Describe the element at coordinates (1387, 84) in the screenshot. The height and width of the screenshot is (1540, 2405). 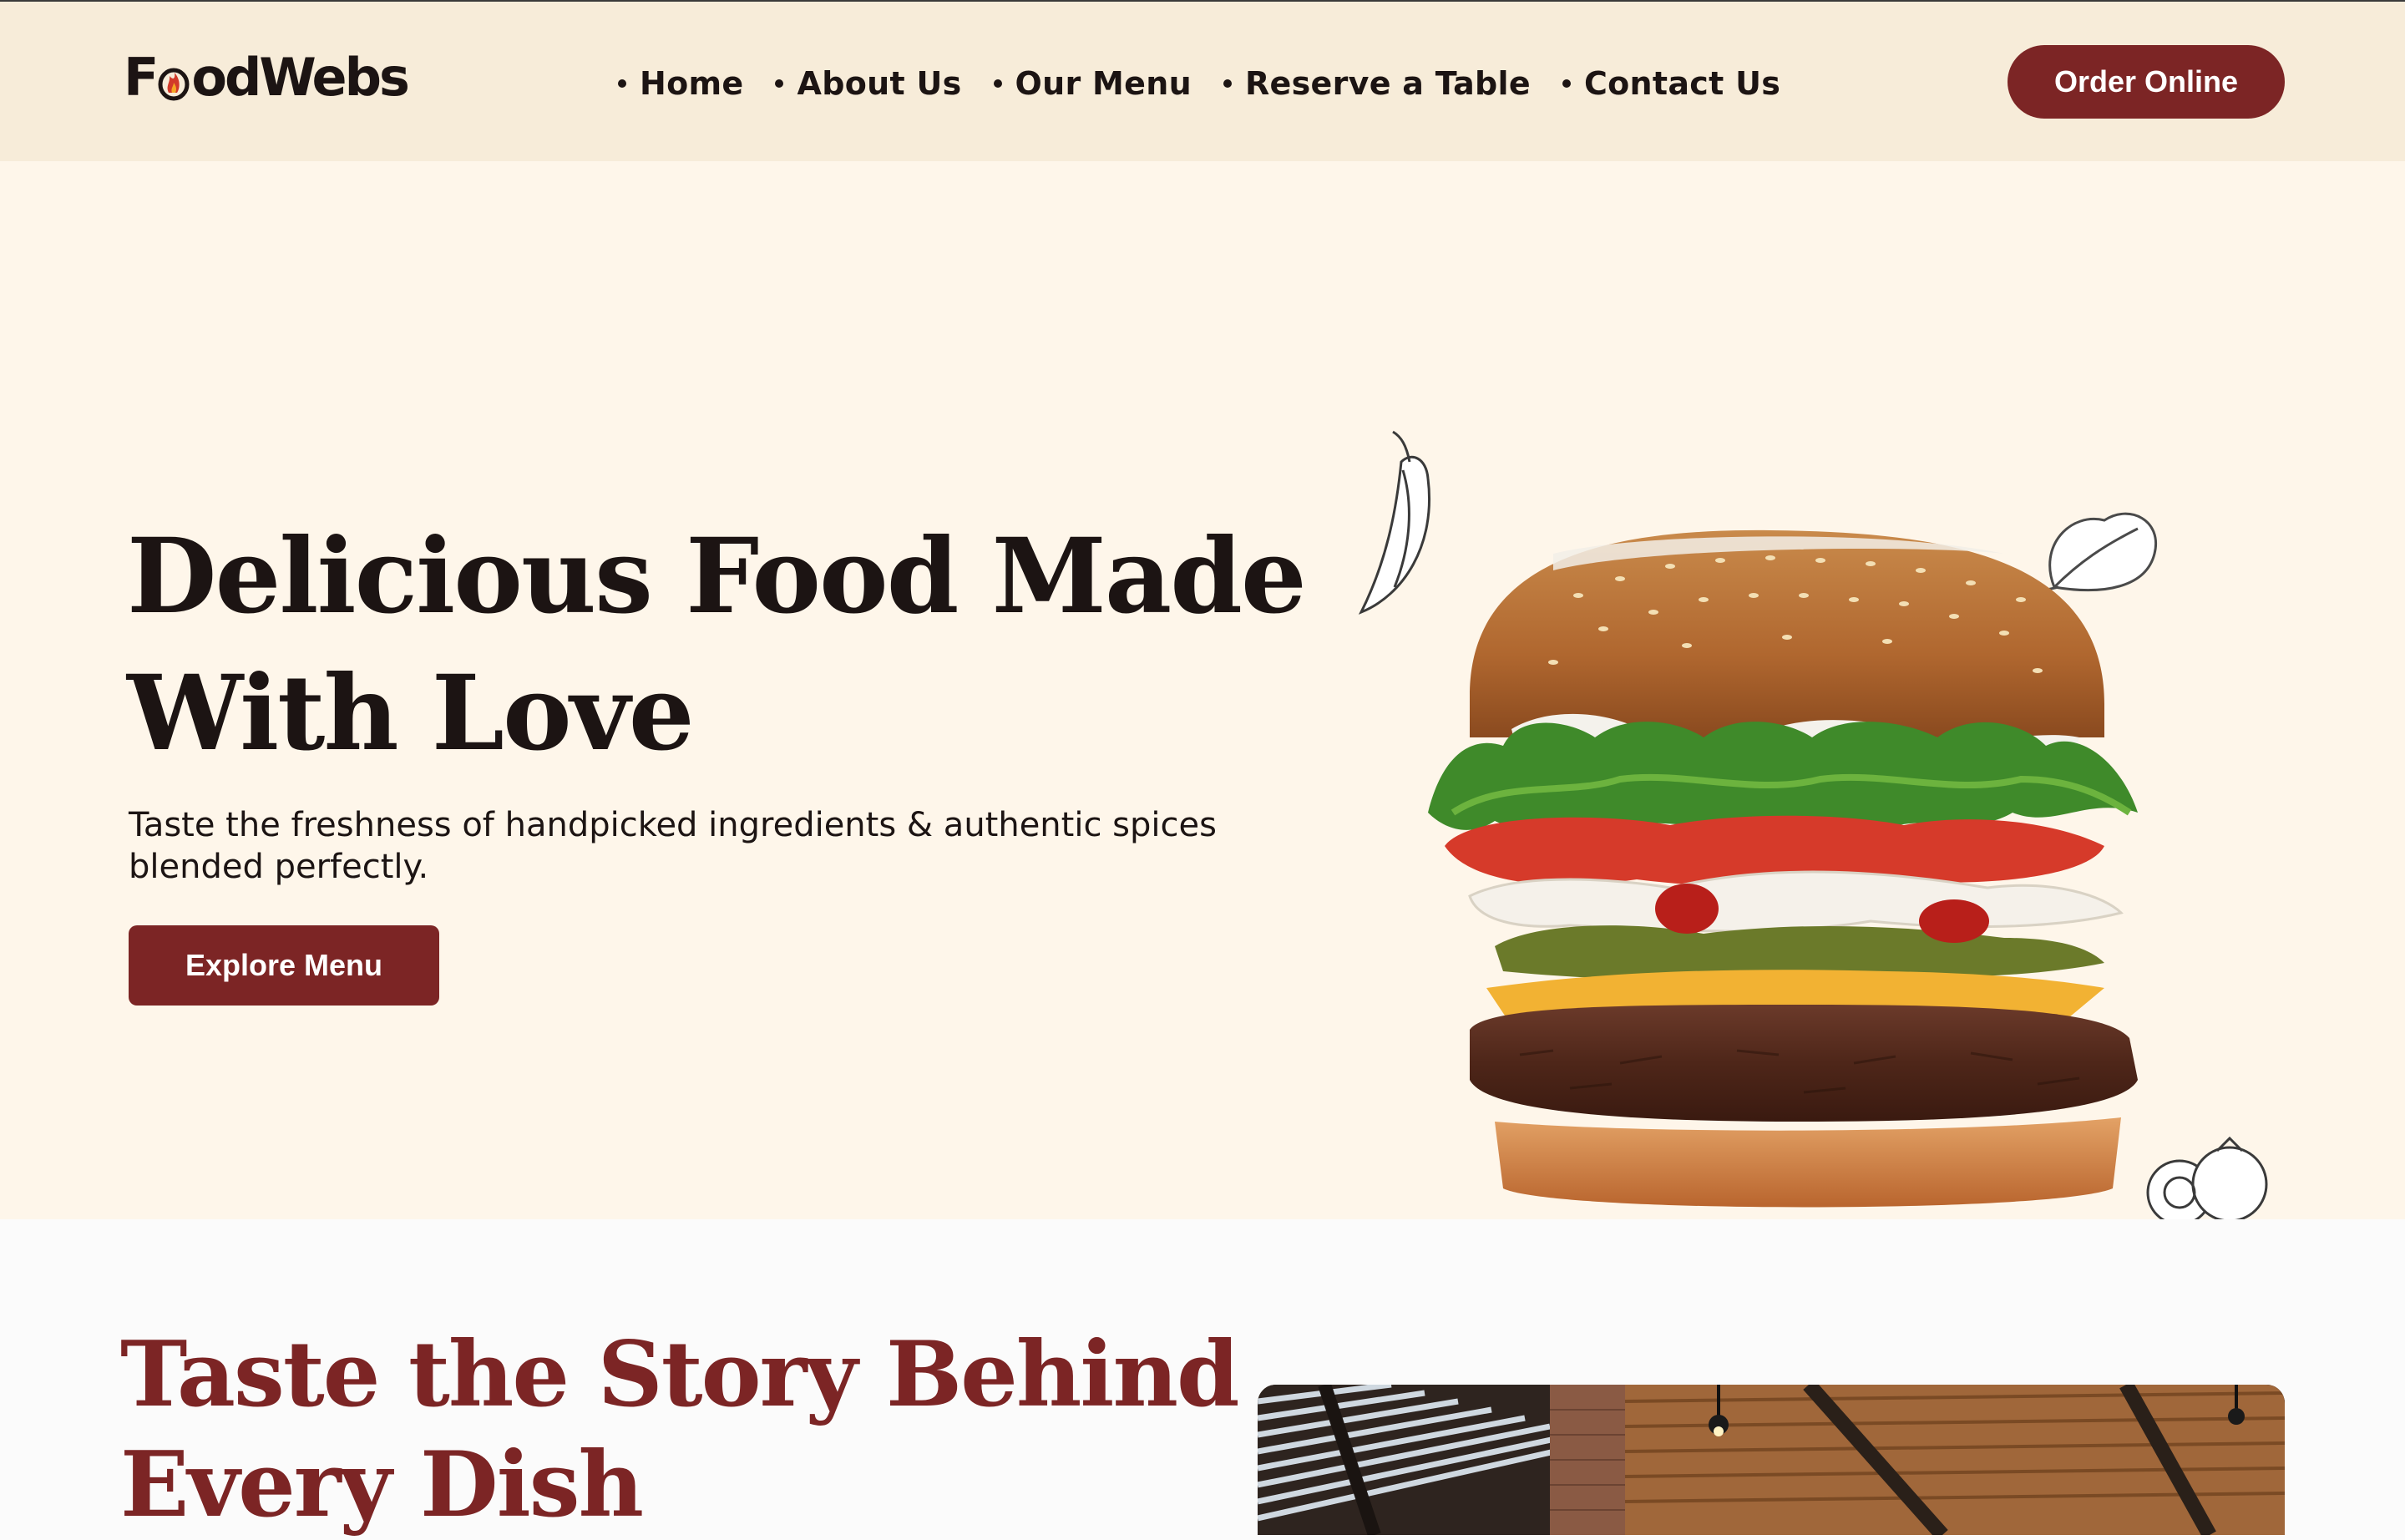
I see `nav-item-label: Reserve a Table` at that location.